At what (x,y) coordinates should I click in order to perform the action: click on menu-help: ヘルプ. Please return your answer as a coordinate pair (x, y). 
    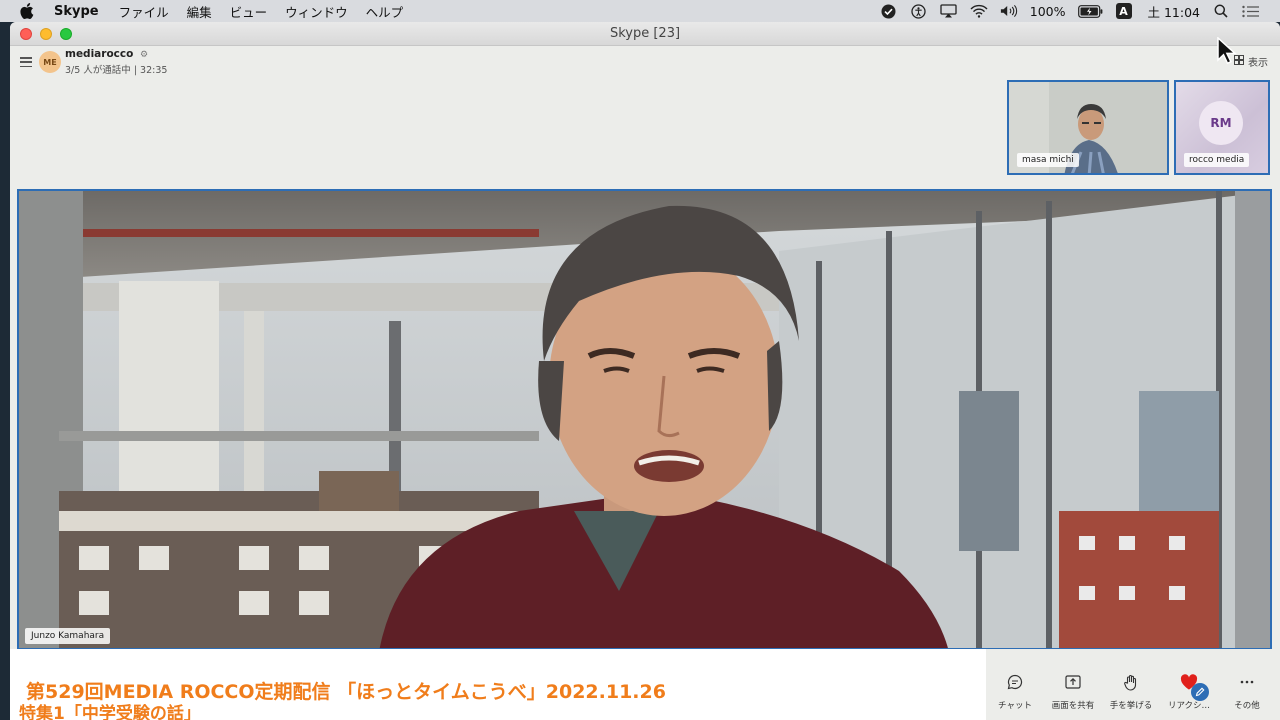
    Looking at the image, I should click on (385, 11).